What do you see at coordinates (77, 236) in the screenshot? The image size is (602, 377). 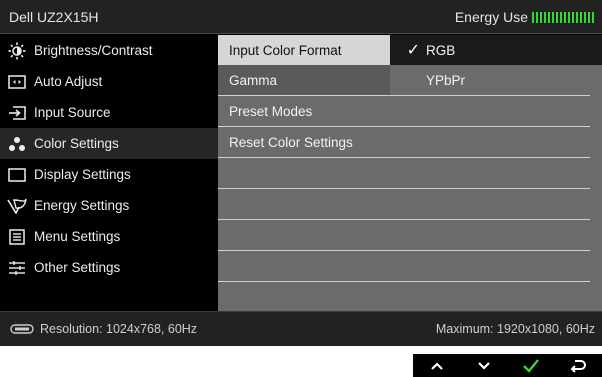 I see `menu-item-label: Menu Settings` at bounding box center [77, 236].